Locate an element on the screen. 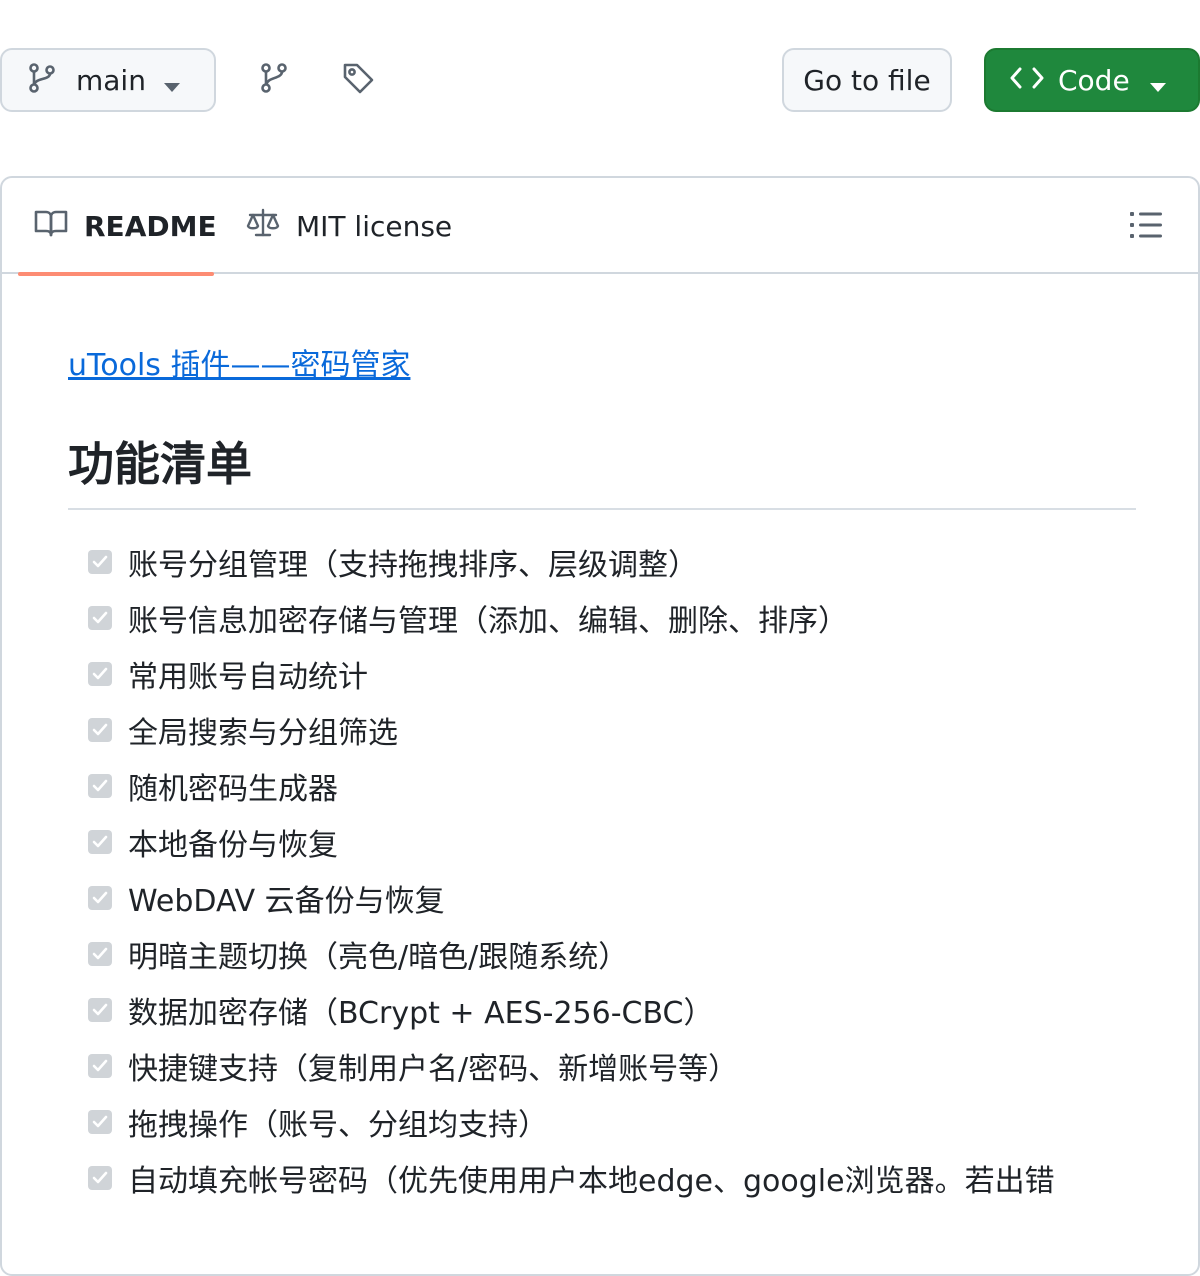 This screenshot has height=1276, width=1200. list-item: 数据加密存储（BCrypt + AES-256-CBC） is located at coordinates (571, 1010).